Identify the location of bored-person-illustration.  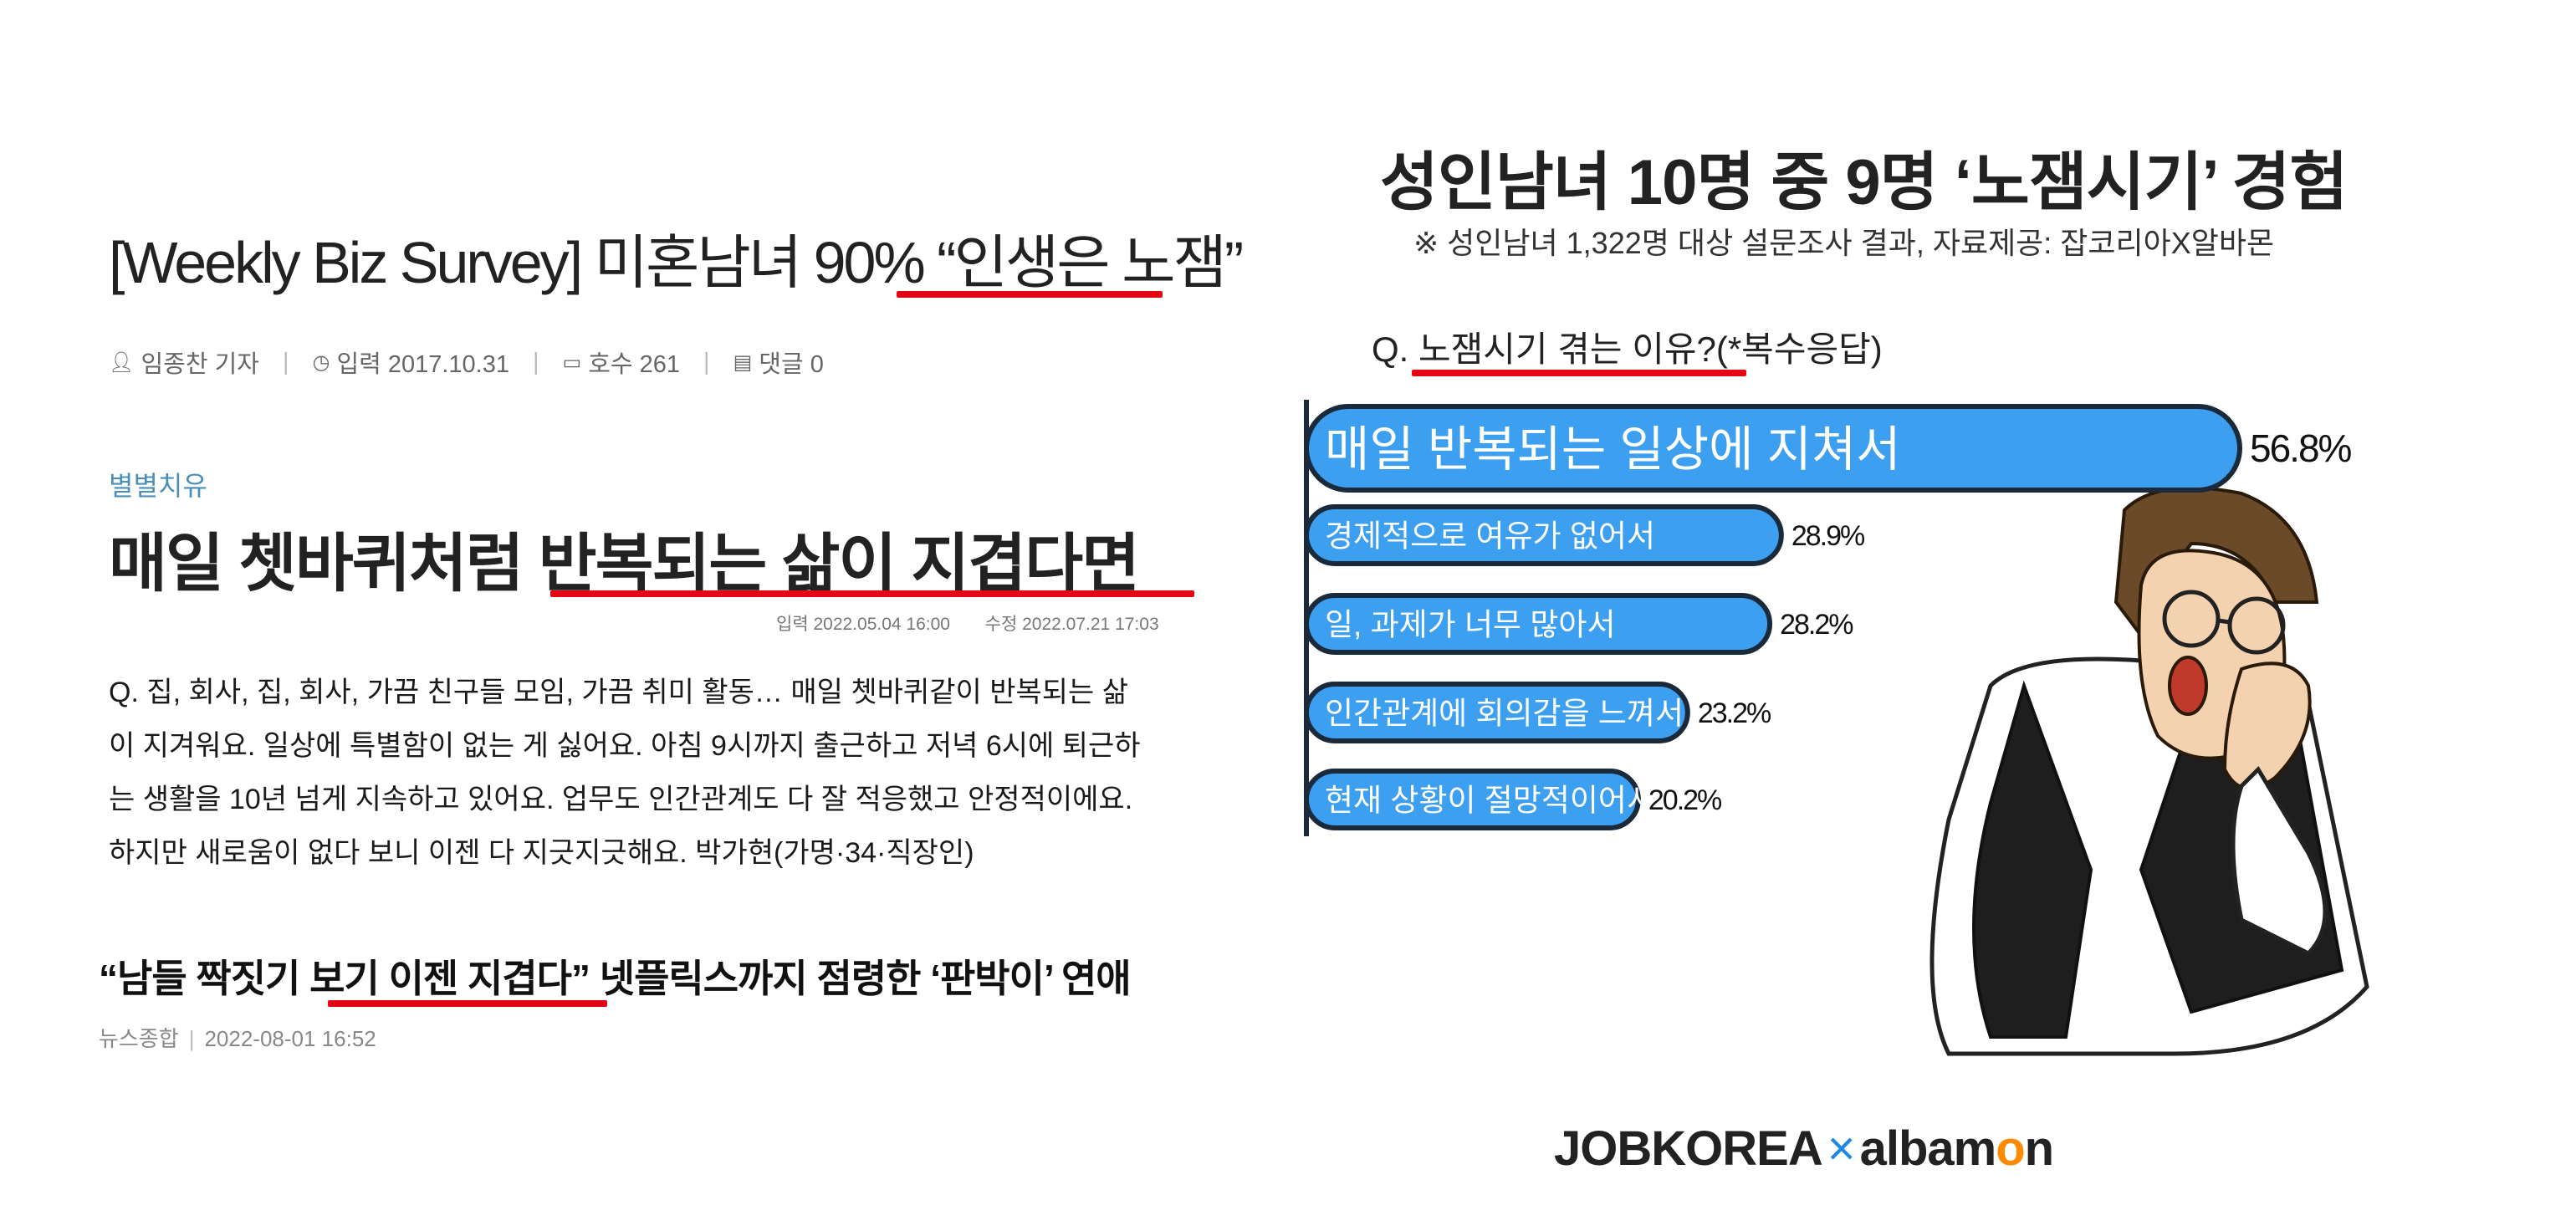
(2149, 771).